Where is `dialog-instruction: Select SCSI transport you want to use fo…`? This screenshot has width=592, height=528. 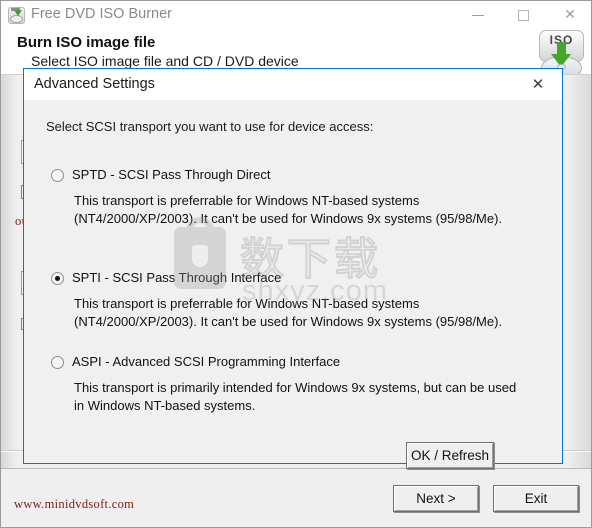
dialog-instruction: Select SCSI transport you want to use fo… is located at coordinates (210, 126).